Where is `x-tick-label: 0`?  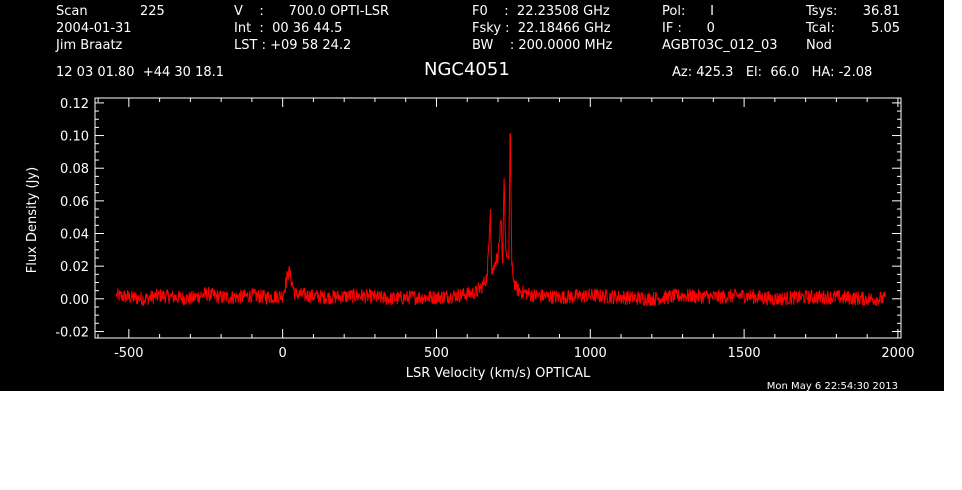 x-tick-label: 0 is located at coordinates (283, 353).